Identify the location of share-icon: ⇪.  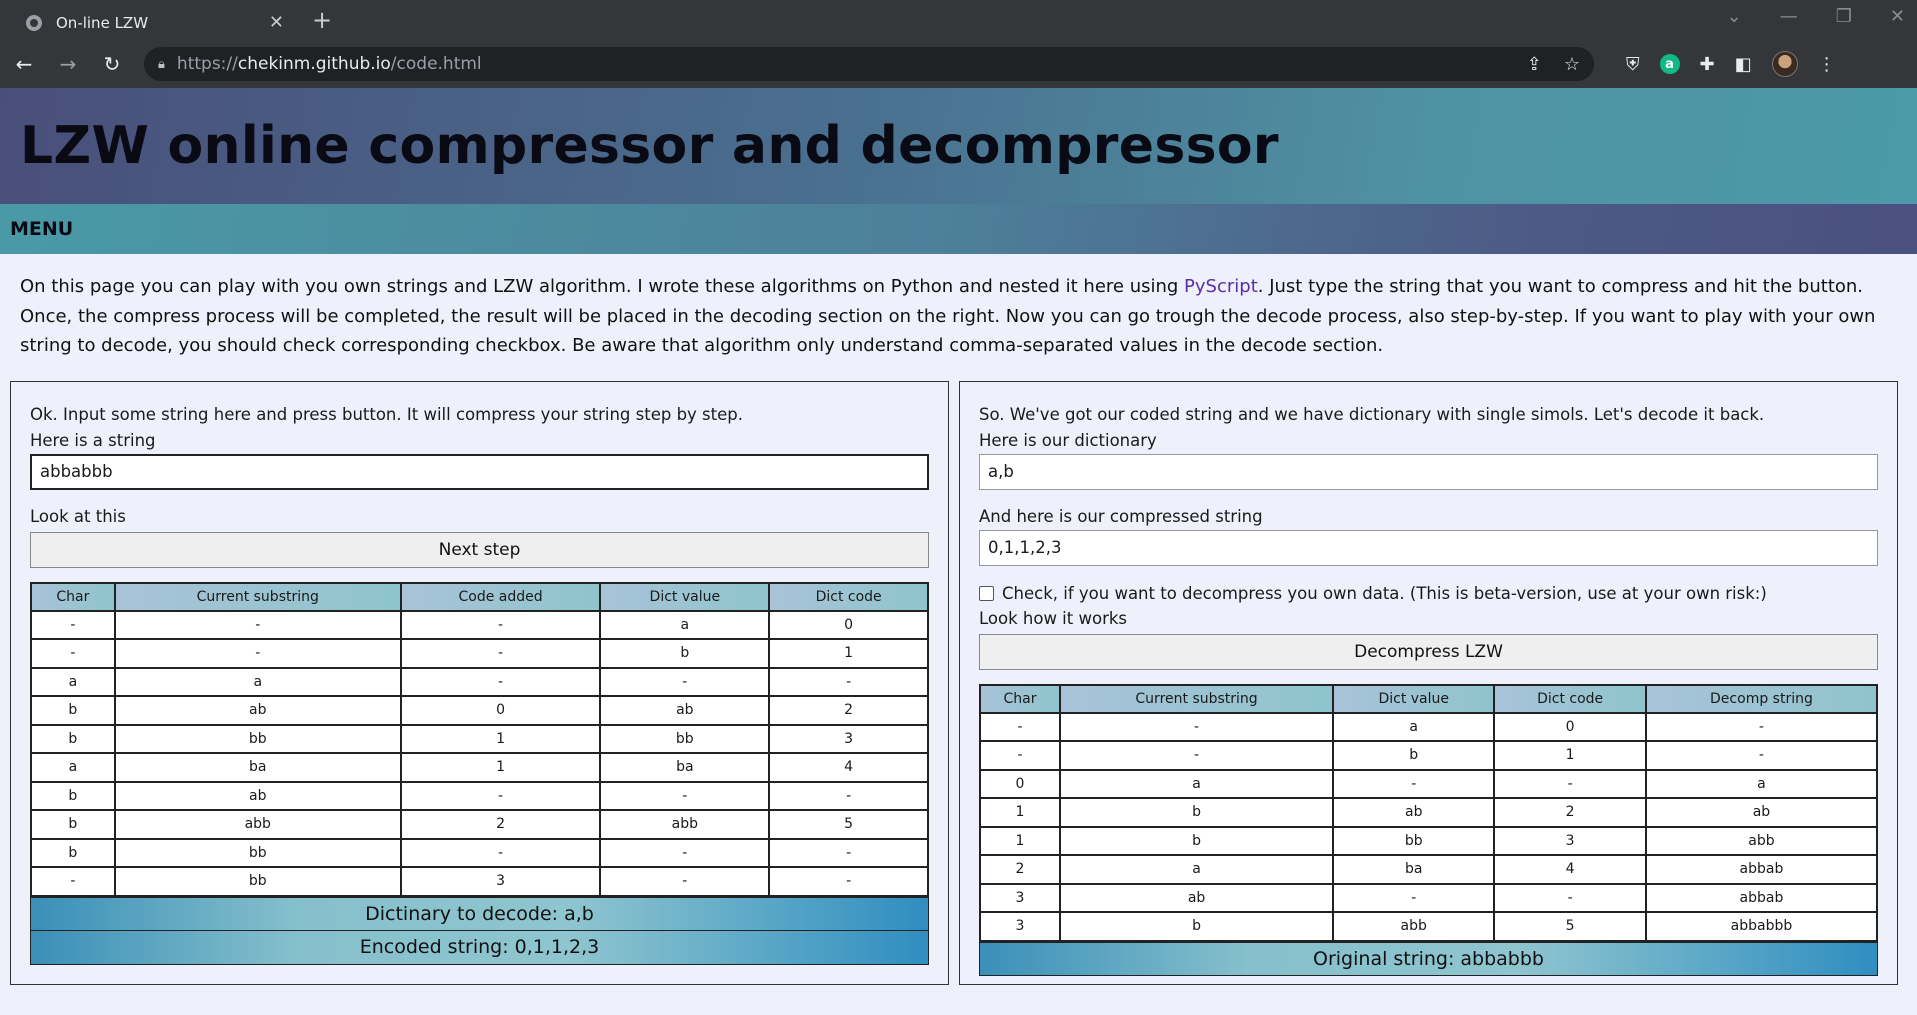
(1534, 64).